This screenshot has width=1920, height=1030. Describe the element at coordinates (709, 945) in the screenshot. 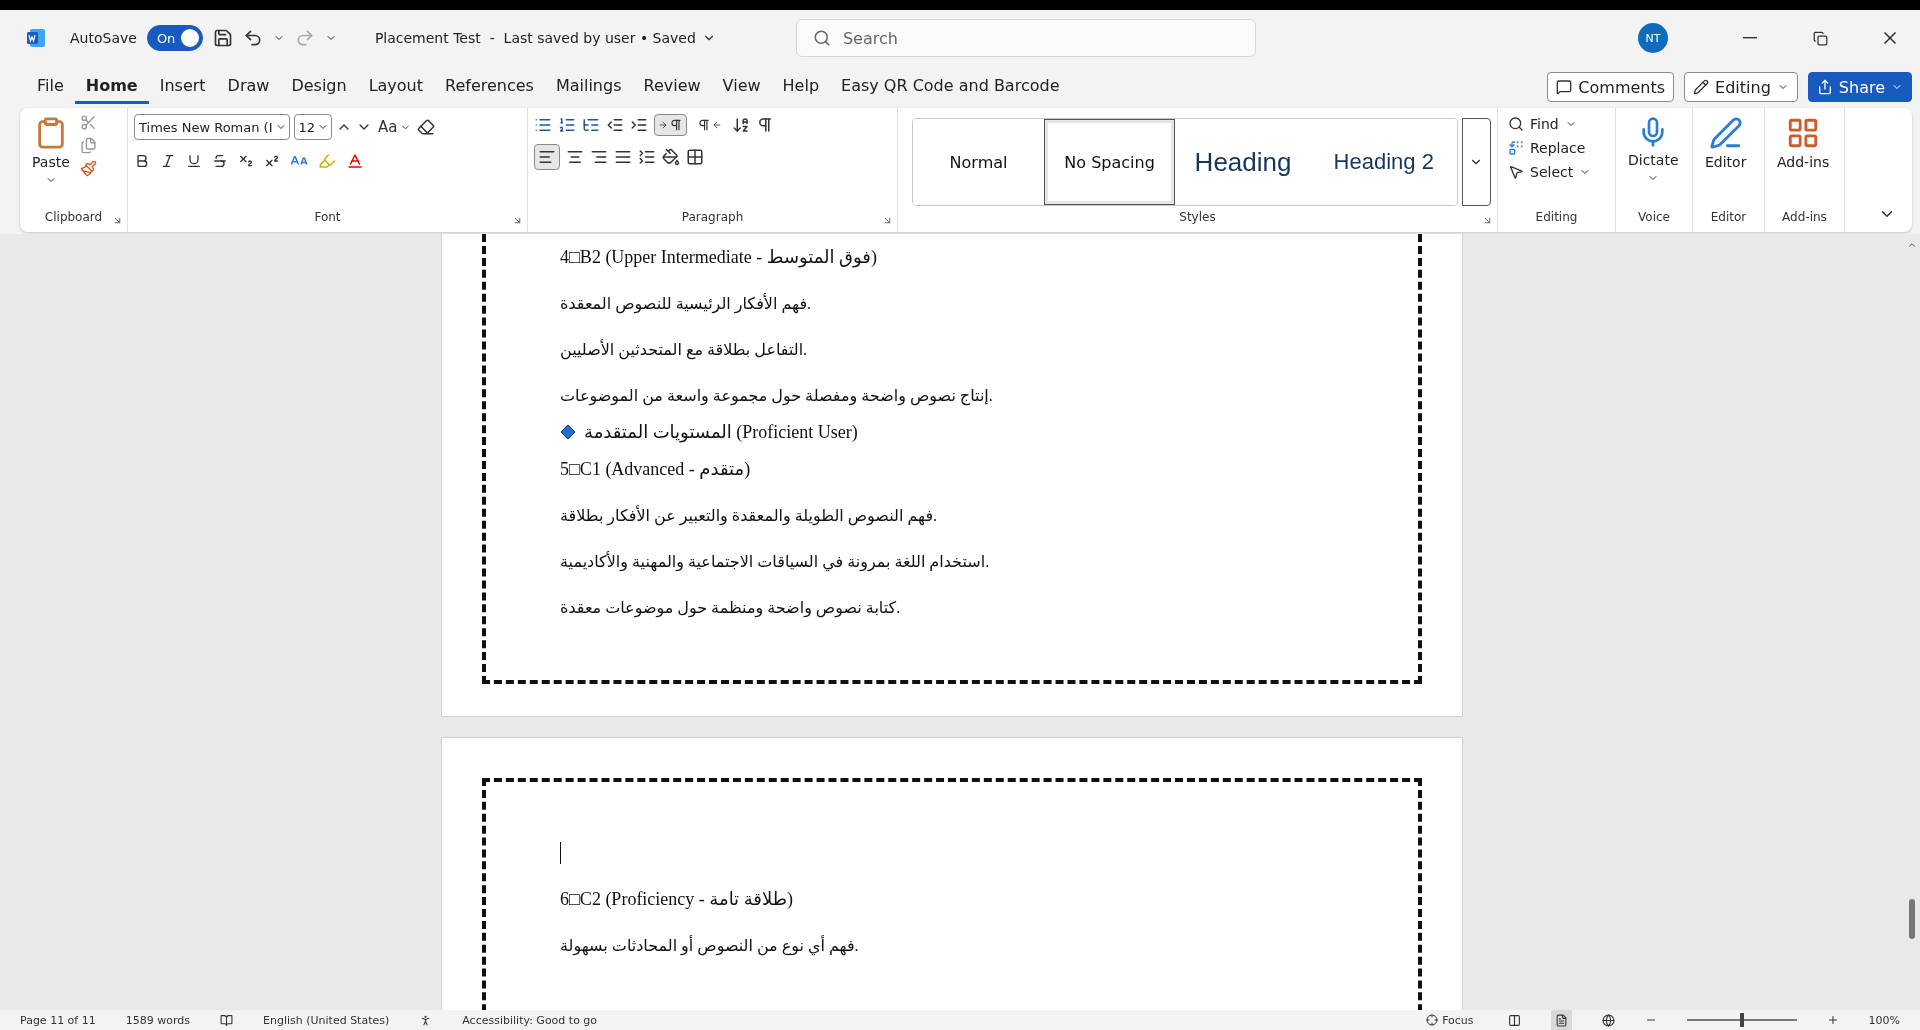

I see `body-text: فهم أي نوع من النصوص أو المحادثات بسهولة.` at that location.